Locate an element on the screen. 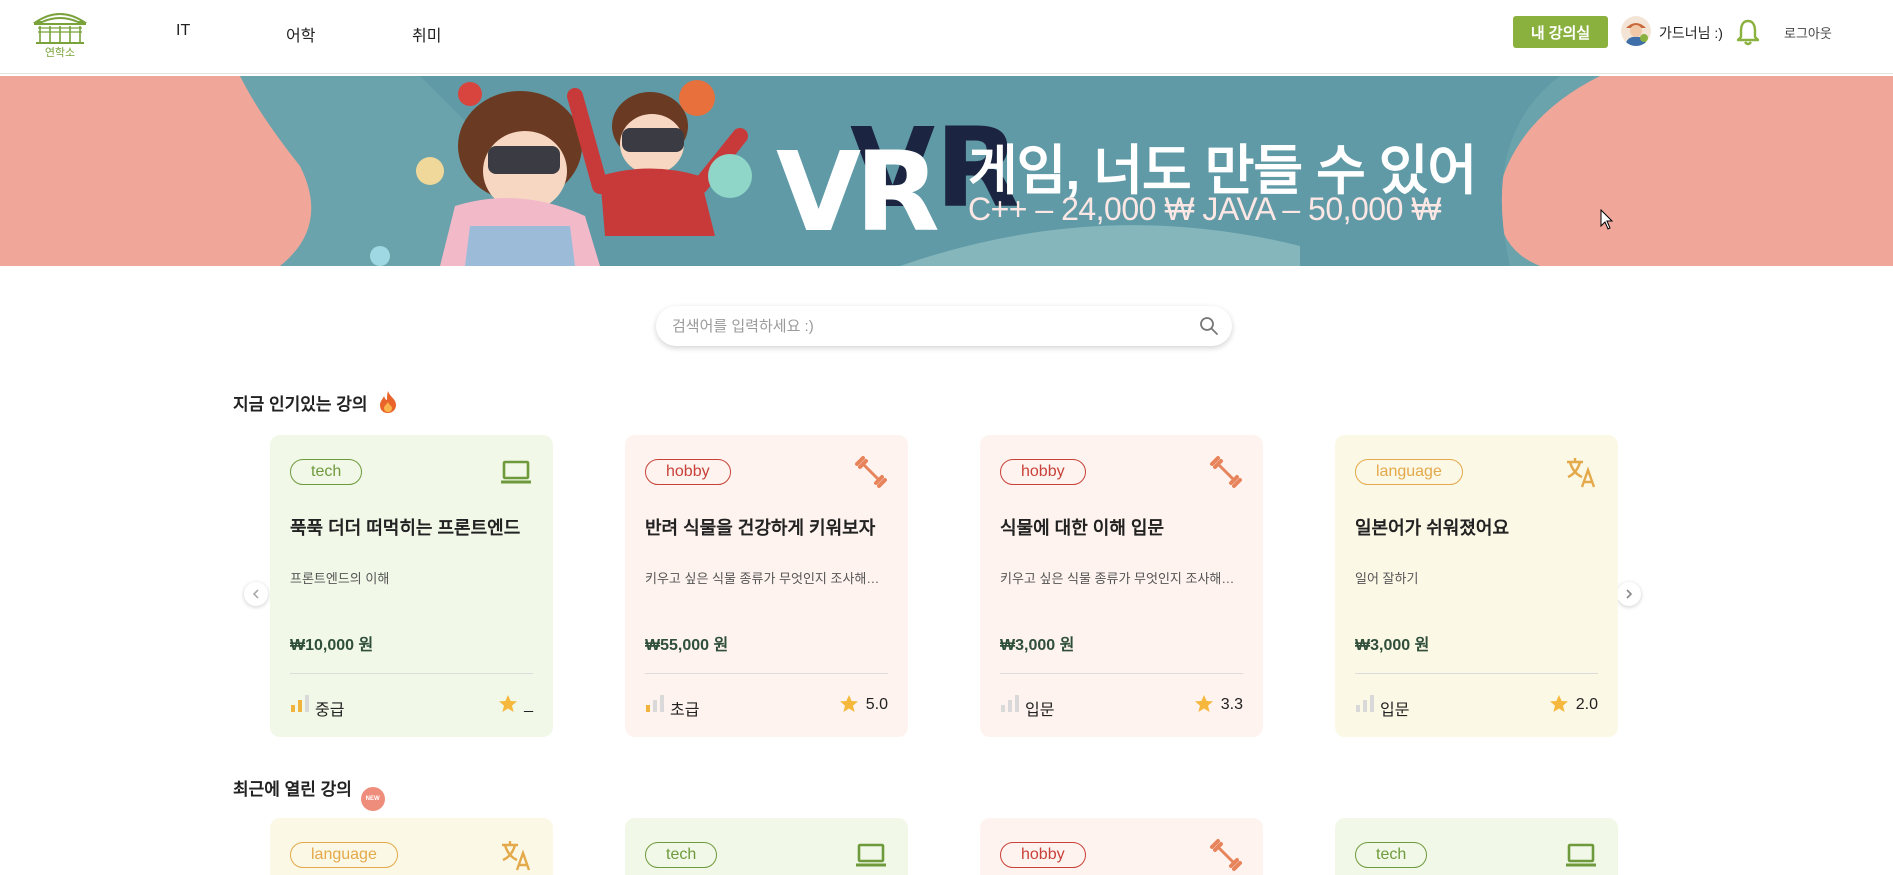  course-rating: _ is located at coordinates (528, 704).